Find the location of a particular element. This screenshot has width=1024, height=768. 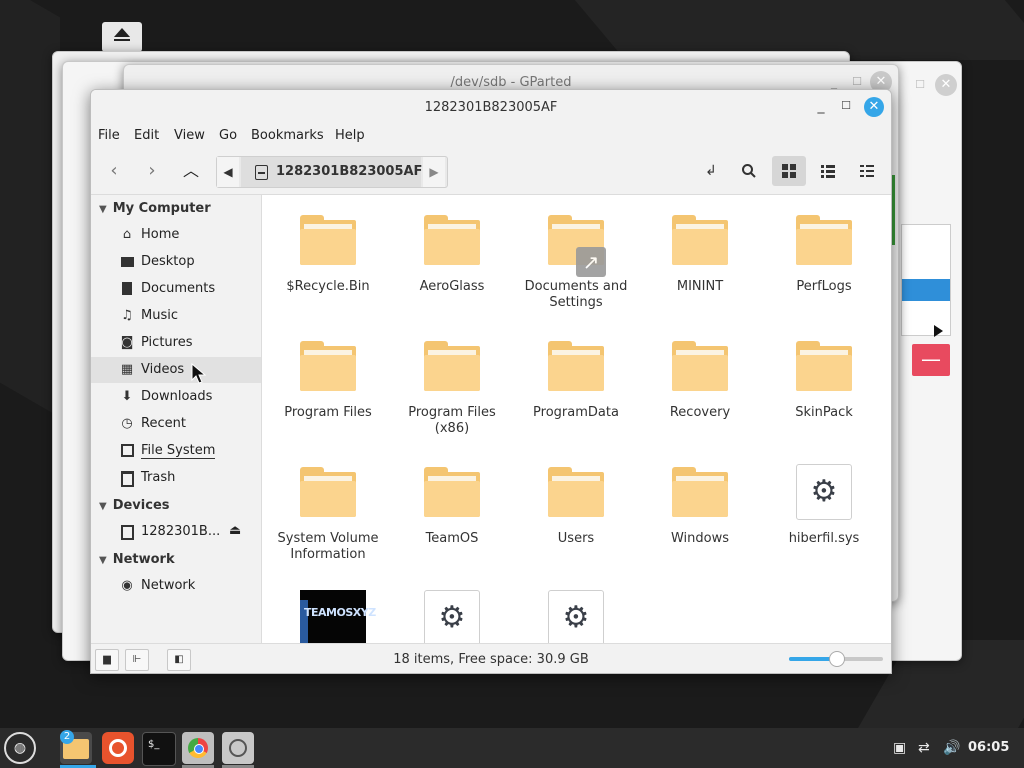

menu-go: Go is located at coordinates (228, 135).